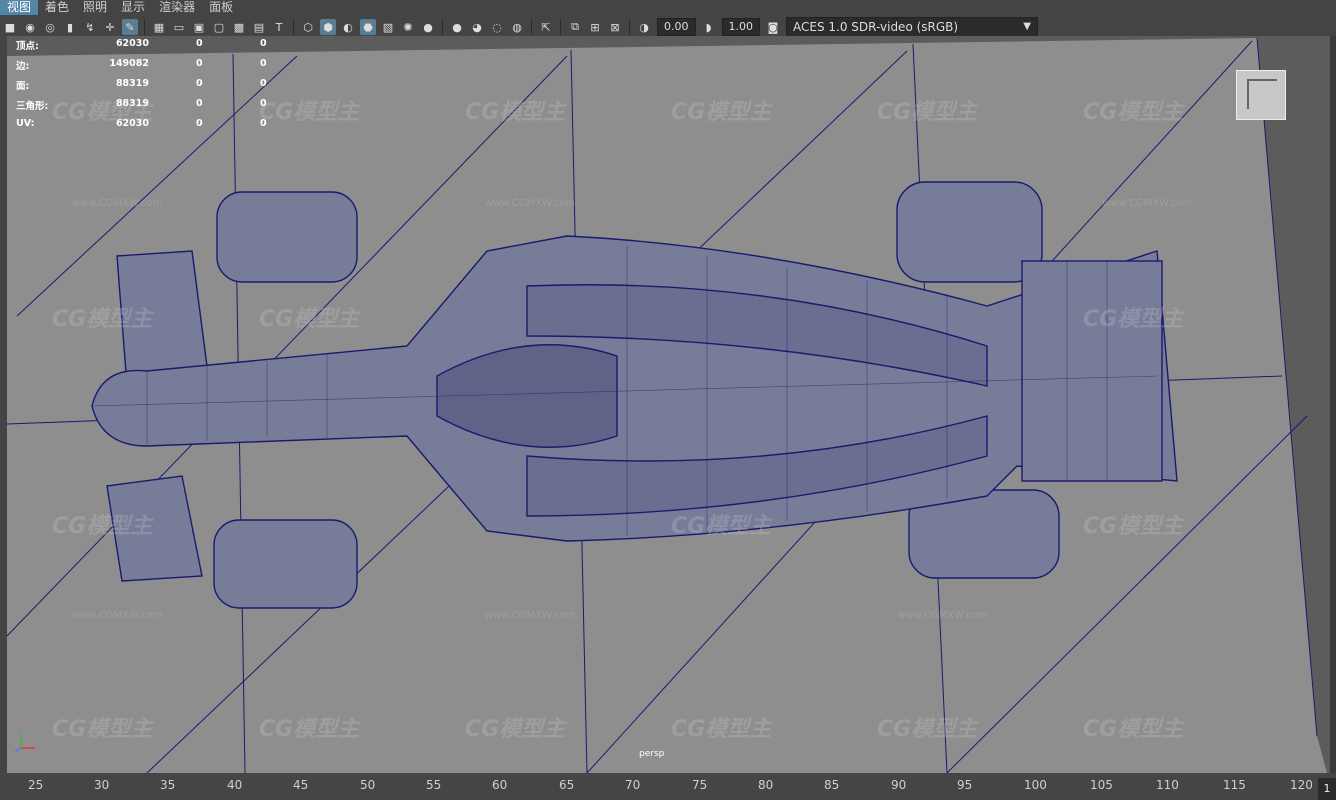  Describe the element at coordinates (567, 785) in the screenshot. I see `time-tick: 65` at that location.